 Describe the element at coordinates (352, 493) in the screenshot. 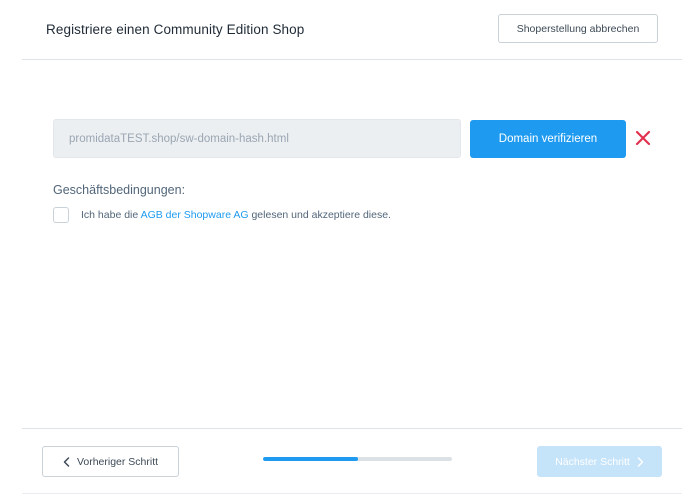

I see `bottom-divider` at that location.